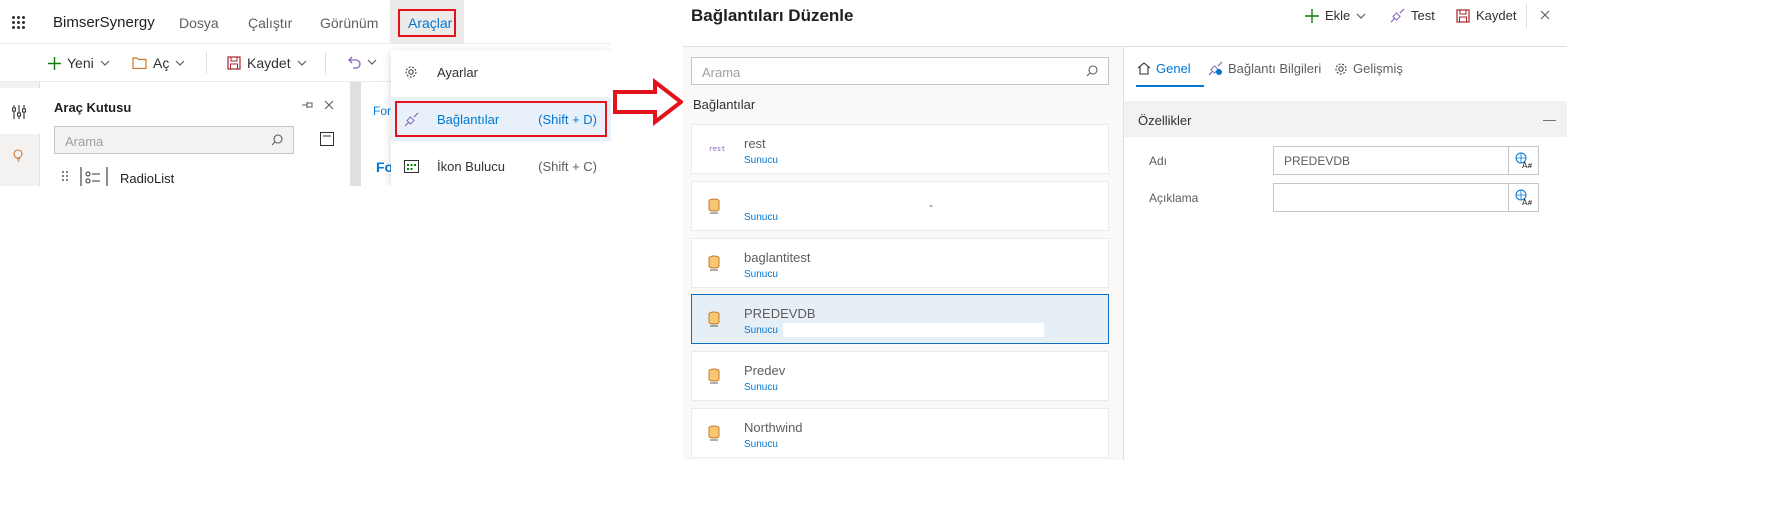  Describe the element at coordinates (1391, 197) in the screenshot. I see `description-input` at that location.